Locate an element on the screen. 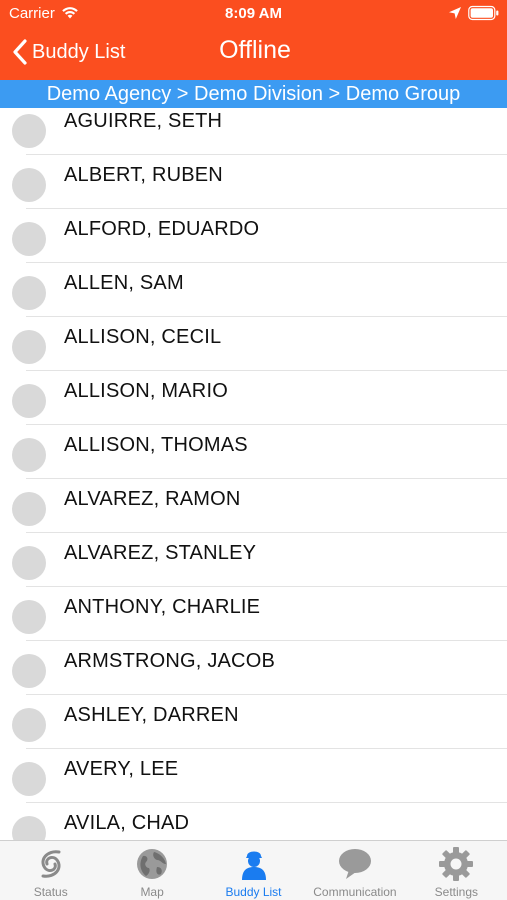 The image size is (507, 900). buddy-name: AVERY, LEE is located at coordinates (121, 769).